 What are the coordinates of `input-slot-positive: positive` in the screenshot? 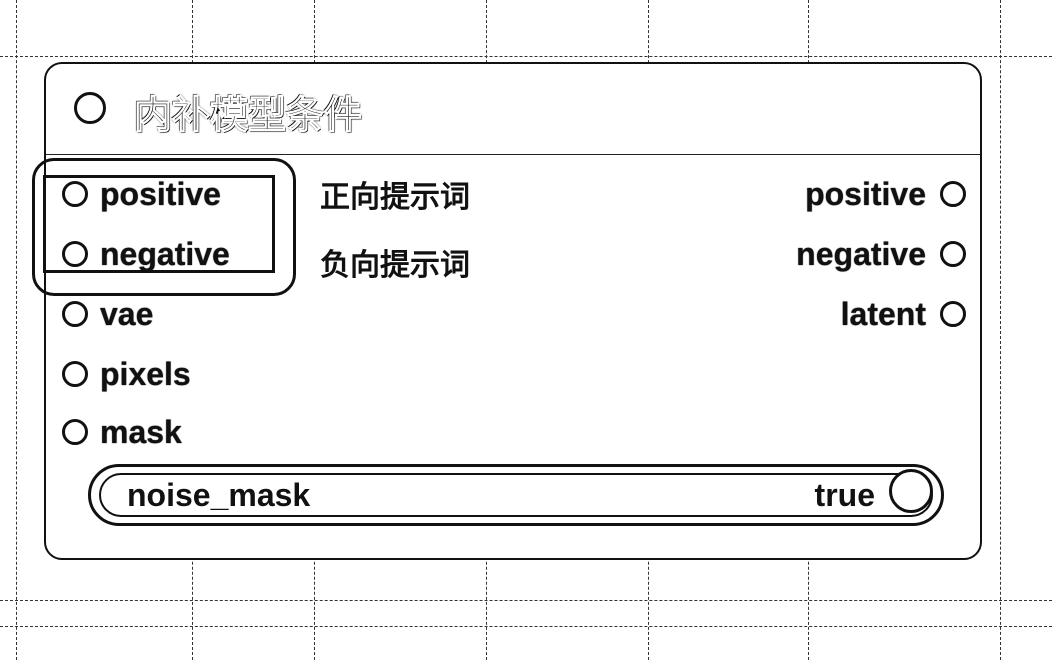 It's located at (141, 194).